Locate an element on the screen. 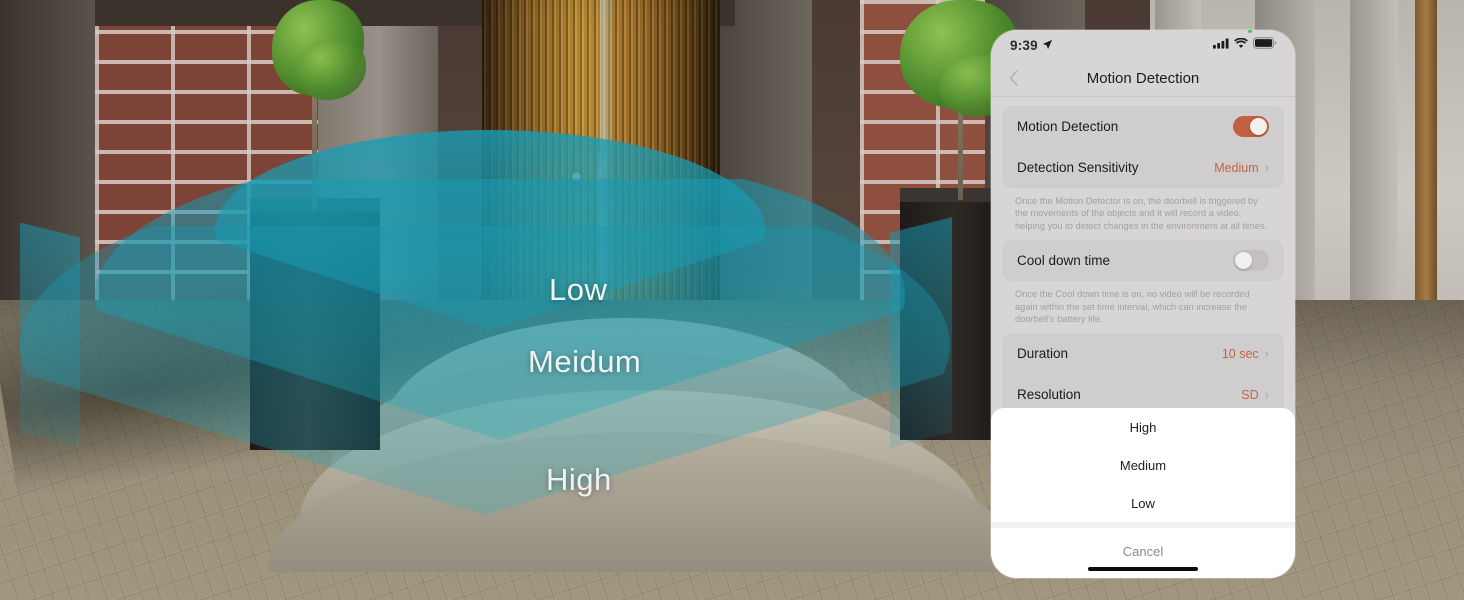 Image resolution: width=1464 pixels, height=600 pixels. detection-zone-wall-left is located at coordinates (50, 335).